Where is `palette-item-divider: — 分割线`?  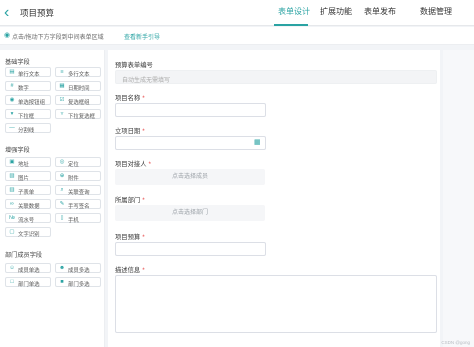
palette-item-divider: — 分割线 is located at coordinates (28, 128).